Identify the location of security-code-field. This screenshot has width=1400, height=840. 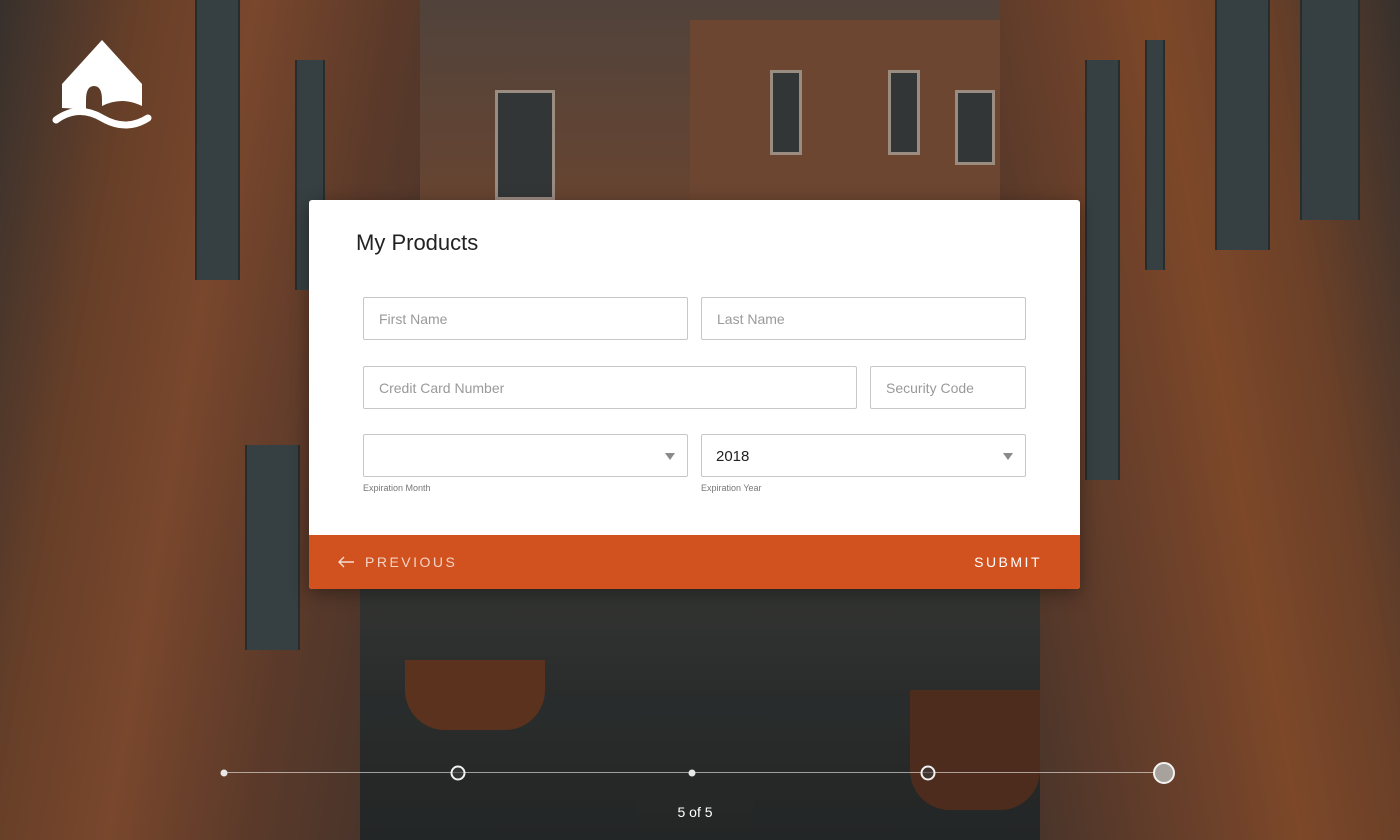
(948, 387).